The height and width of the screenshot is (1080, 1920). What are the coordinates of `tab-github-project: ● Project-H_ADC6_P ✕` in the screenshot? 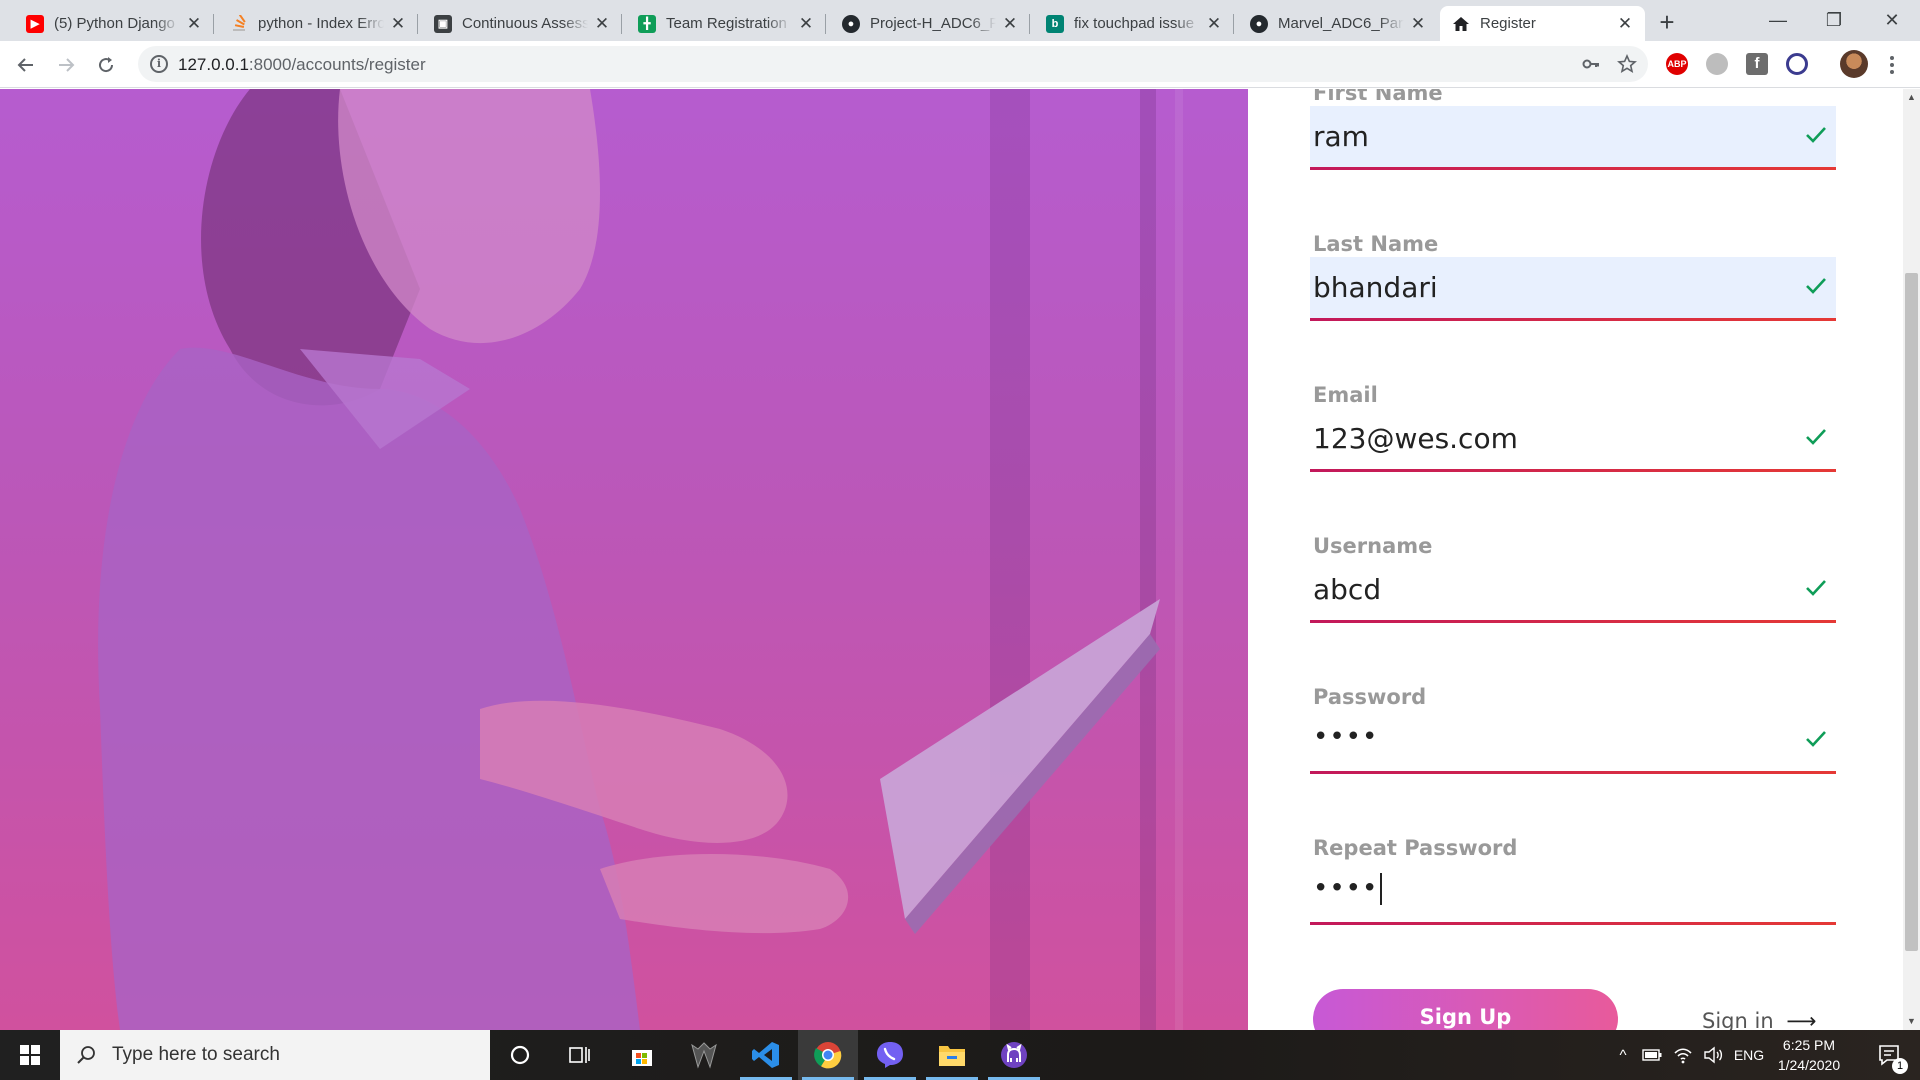 It's located at (930, 23).